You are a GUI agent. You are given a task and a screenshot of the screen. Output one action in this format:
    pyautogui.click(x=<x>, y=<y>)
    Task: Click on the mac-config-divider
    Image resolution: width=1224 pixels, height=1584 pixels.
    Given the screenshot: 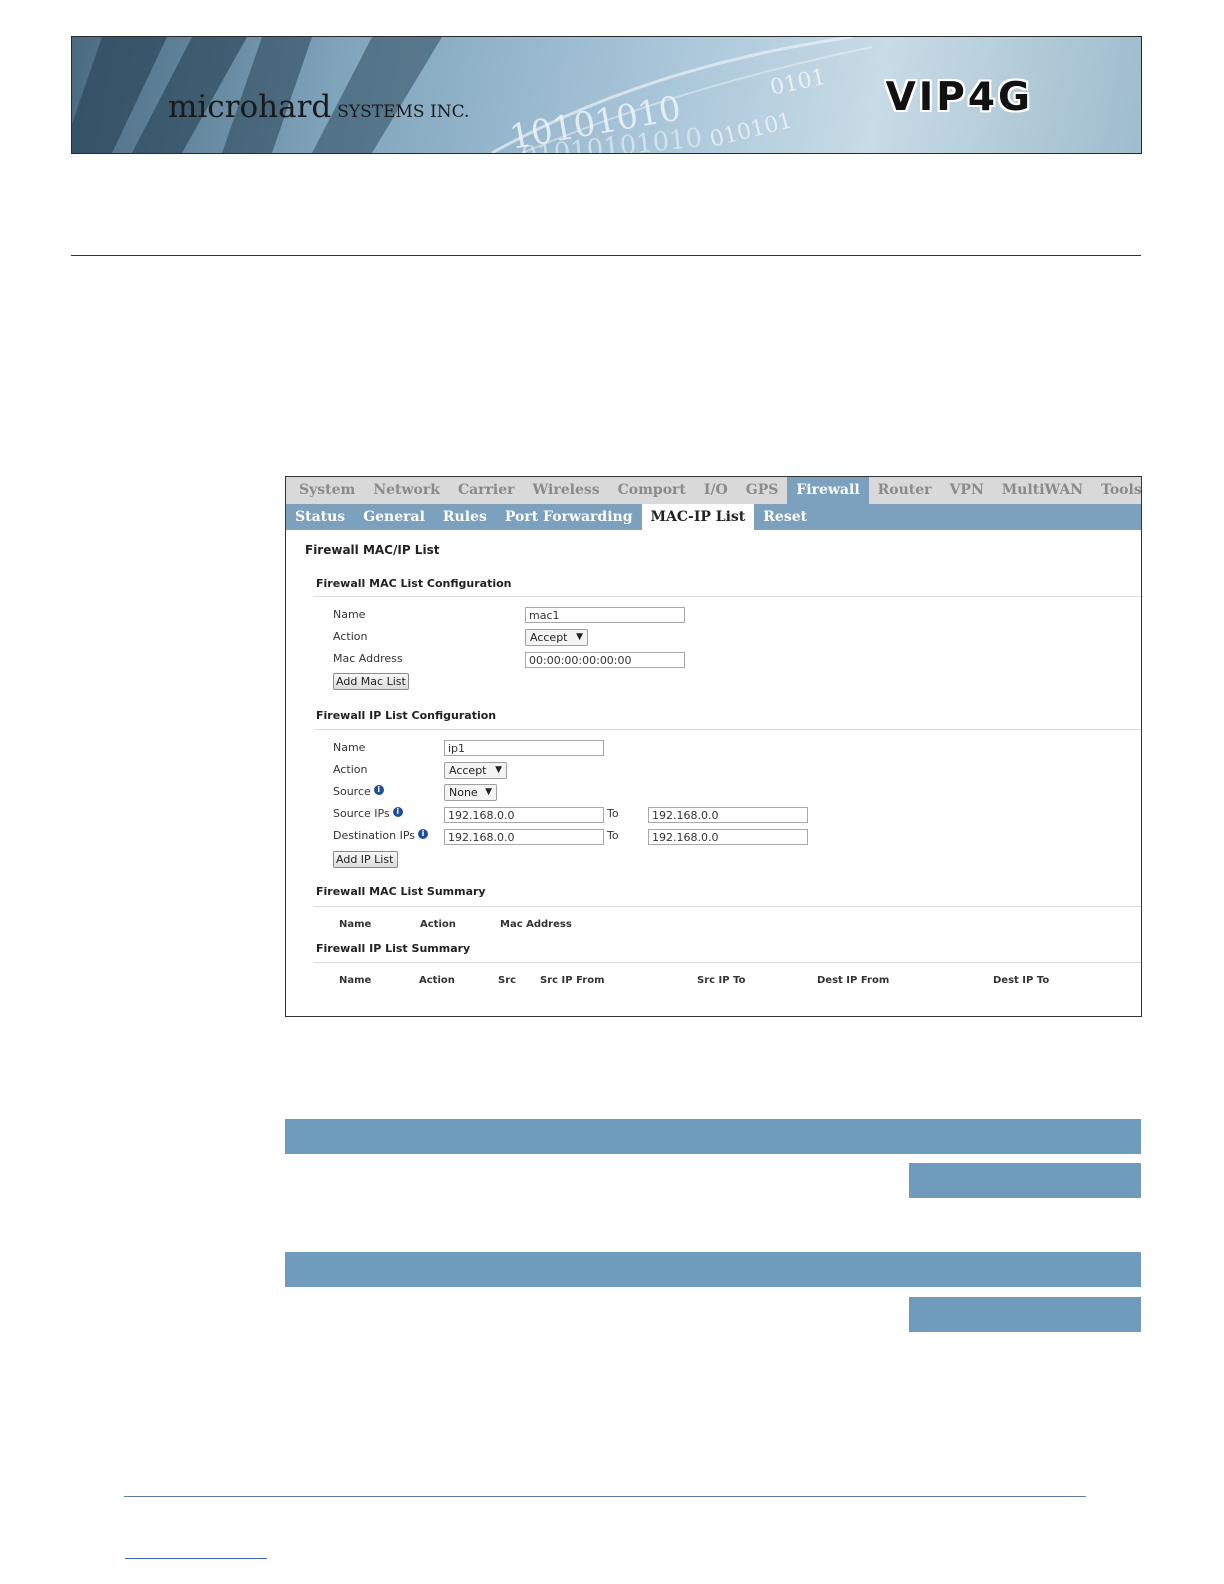 What is the action you would take?
    pyautogui.click(x=727, y=596)
    